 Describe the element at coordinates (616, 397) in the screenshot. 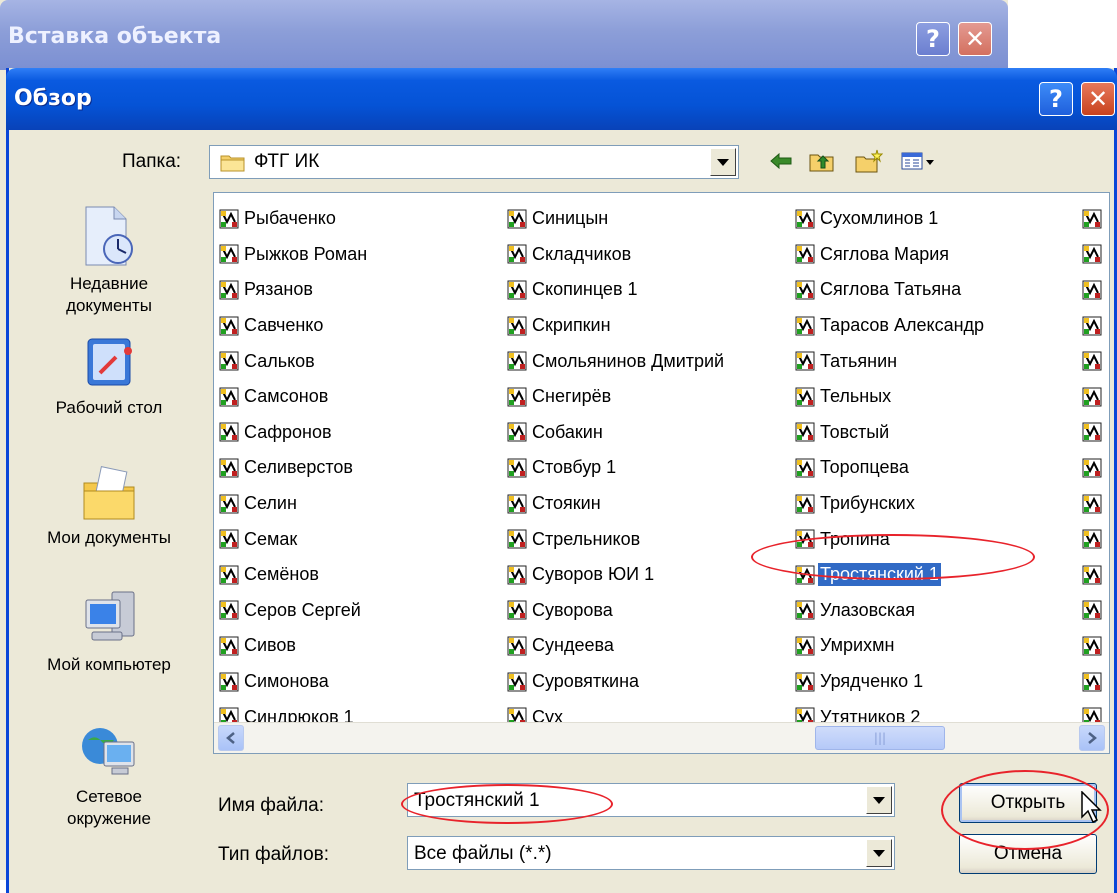

I see `file-item: Снегирёв` at that location.